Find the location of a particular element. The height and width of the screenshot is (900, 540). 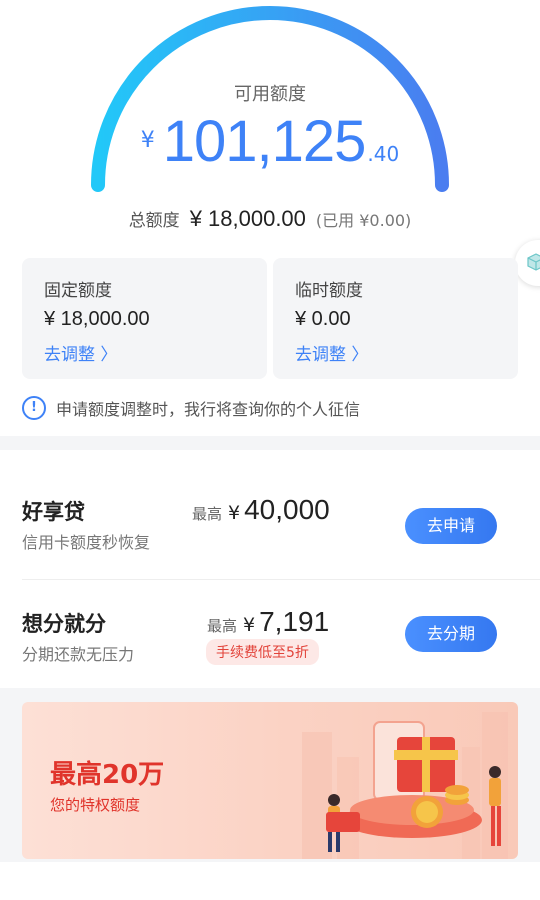

page-bottom-spacer is located at coordinates (270, 881).